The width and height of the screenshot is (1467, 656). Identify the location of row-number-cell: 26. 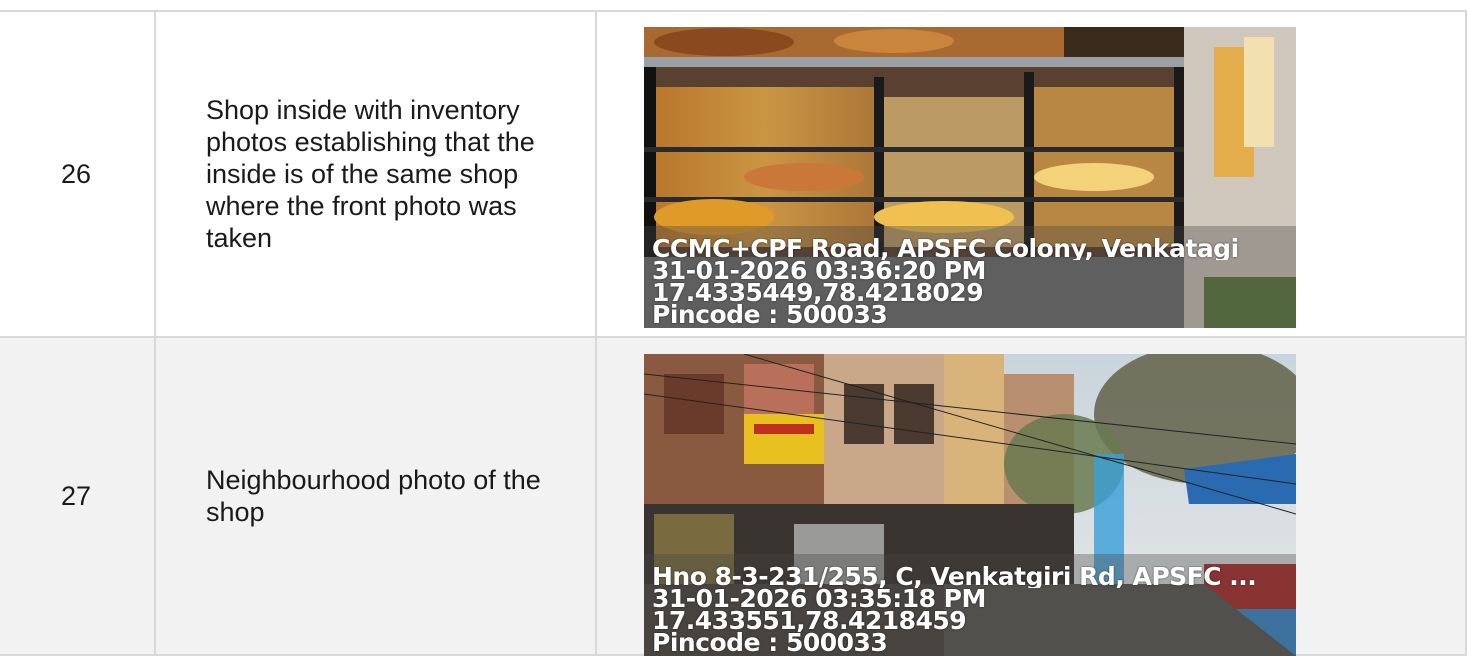
(78, 174).